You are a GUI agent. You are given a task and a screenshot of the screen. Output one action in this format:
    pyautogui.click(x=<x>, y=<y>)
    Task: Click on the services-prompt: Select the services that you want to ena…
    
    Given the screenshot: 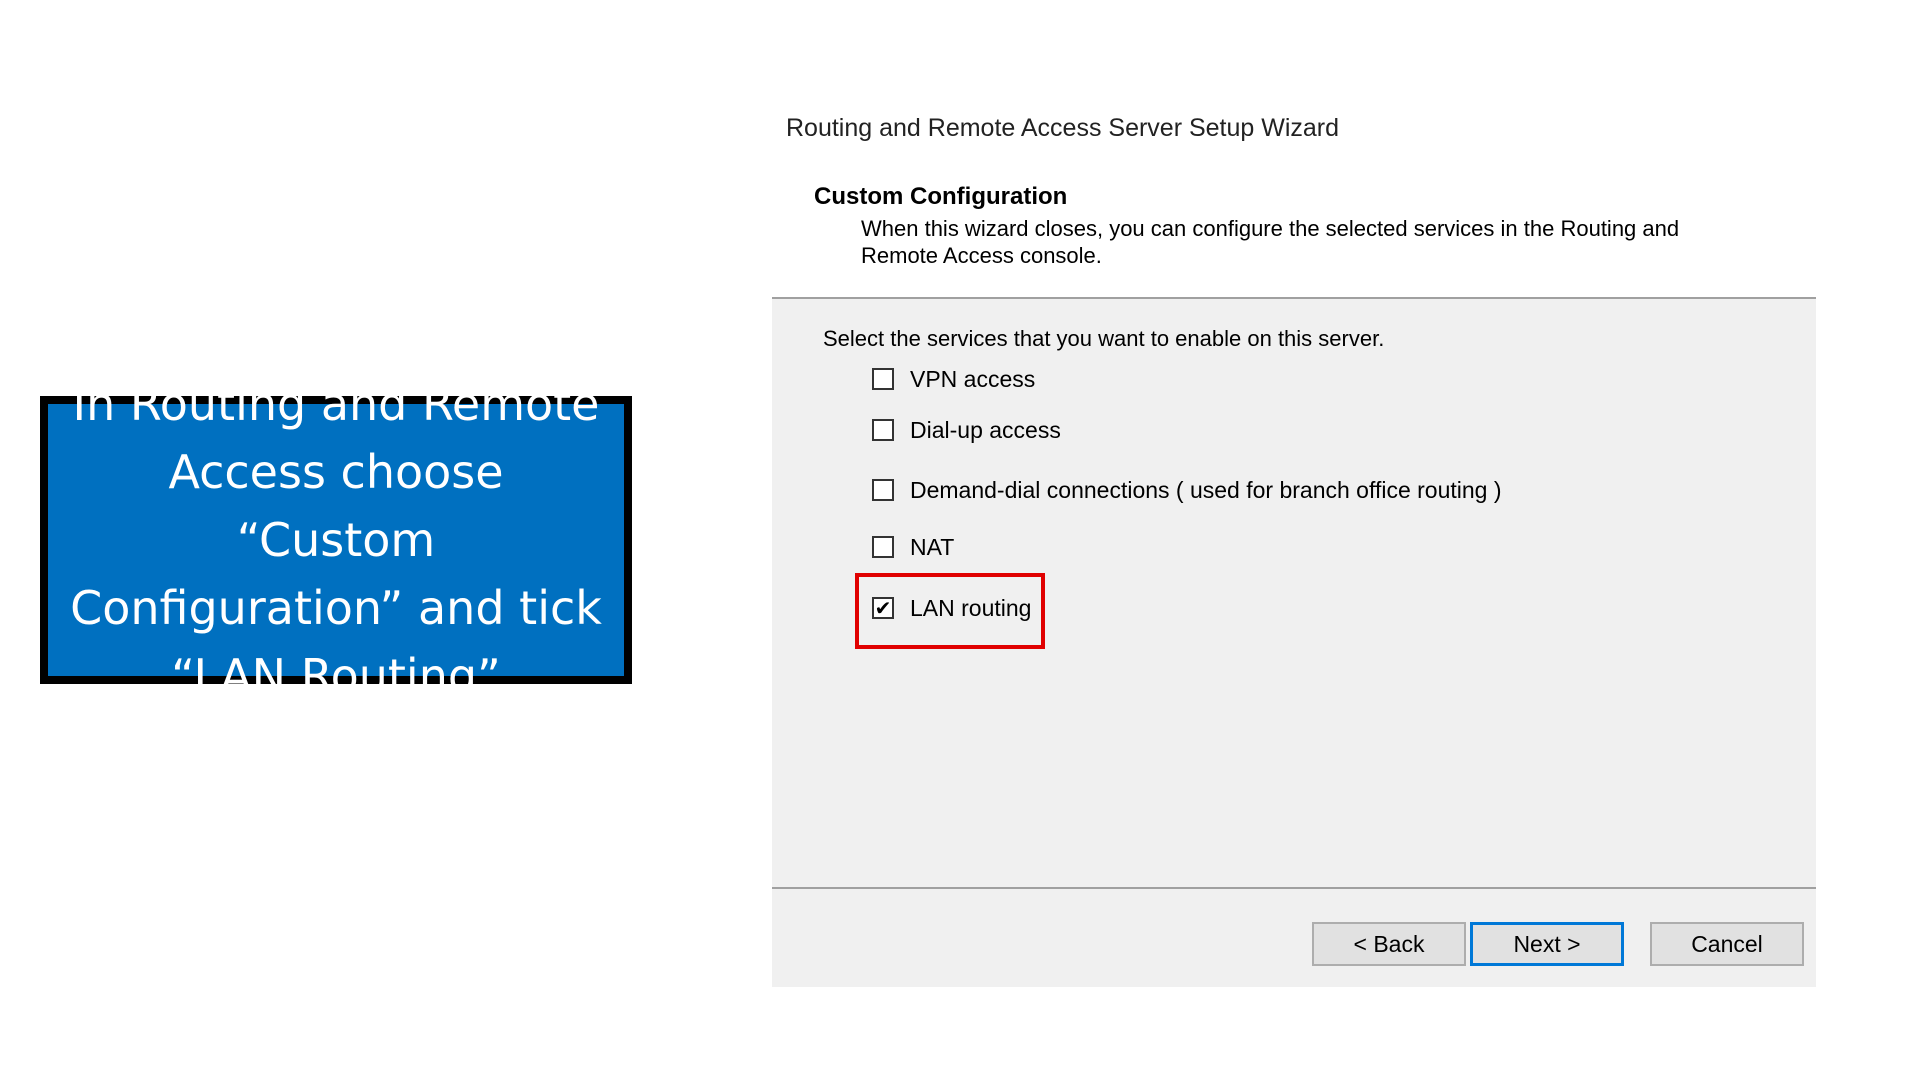 What is the action you would take?
    pyautogui.click(x=1104, y=338)
    